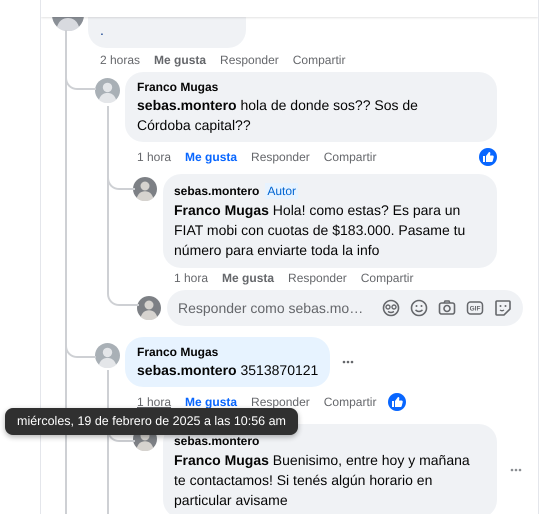 Image resolution: width=541 pixels, height=514 pixels. What do you see at coordinates (320, 230) in the screenshot?
I see `reply-text: Franco Mugas Hola! como estas? Es para un FIAT mobi con cuotas de $183.000. Pasame tu número para enviarte toda la info` at bounding box center [320, 230].